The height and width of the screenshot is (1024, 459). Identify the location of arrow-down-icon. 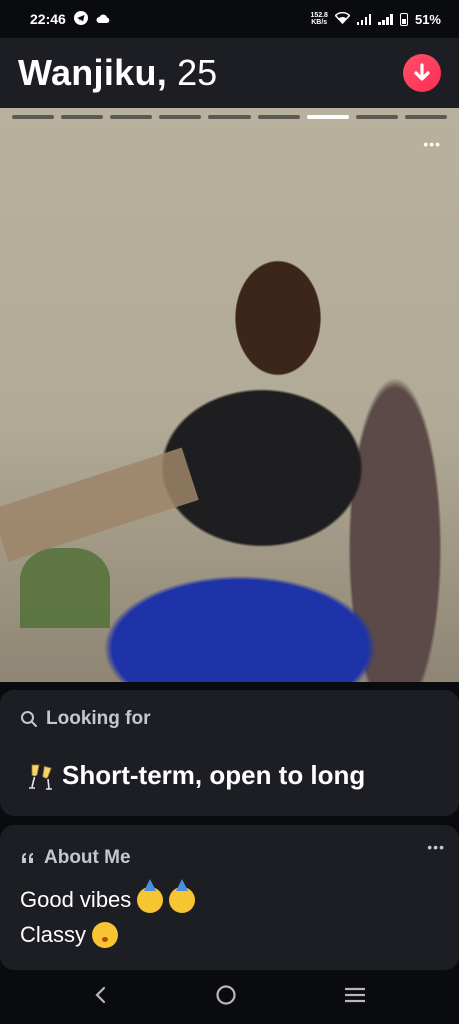
(422, 72).